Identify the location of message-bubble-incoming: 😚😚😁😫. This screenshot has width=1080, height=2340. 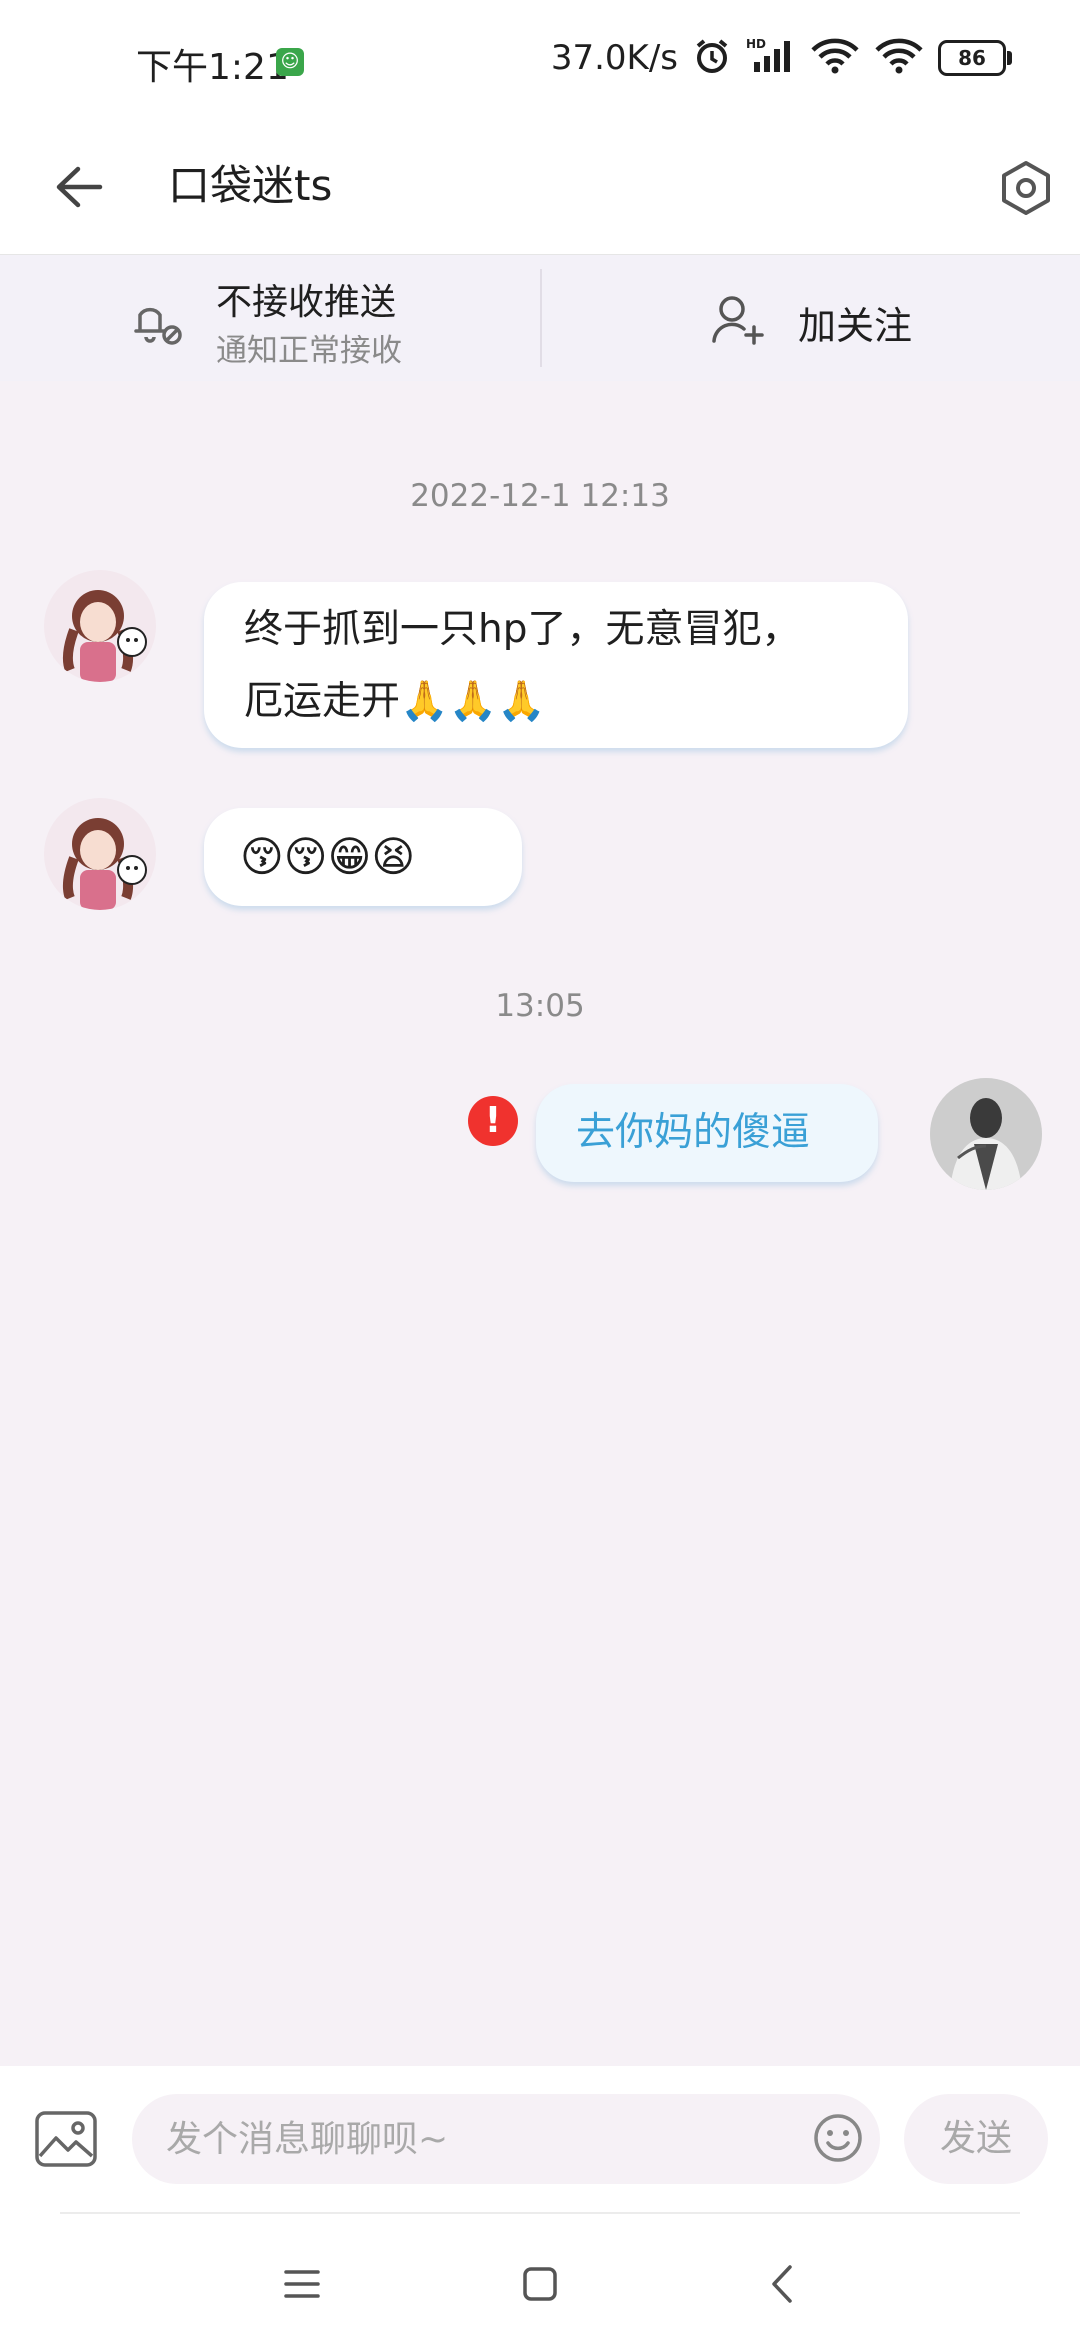
(363, 857).